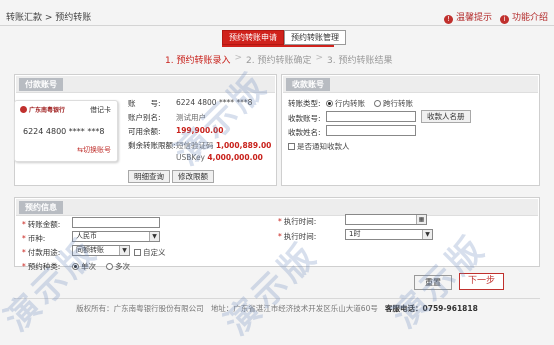 The height and width of the screenshot is (345, 554). What do you see at coordinates (88, 266) in the screenshot?
I see `kind-single-label: 单次` at bounding box center [88, 266].